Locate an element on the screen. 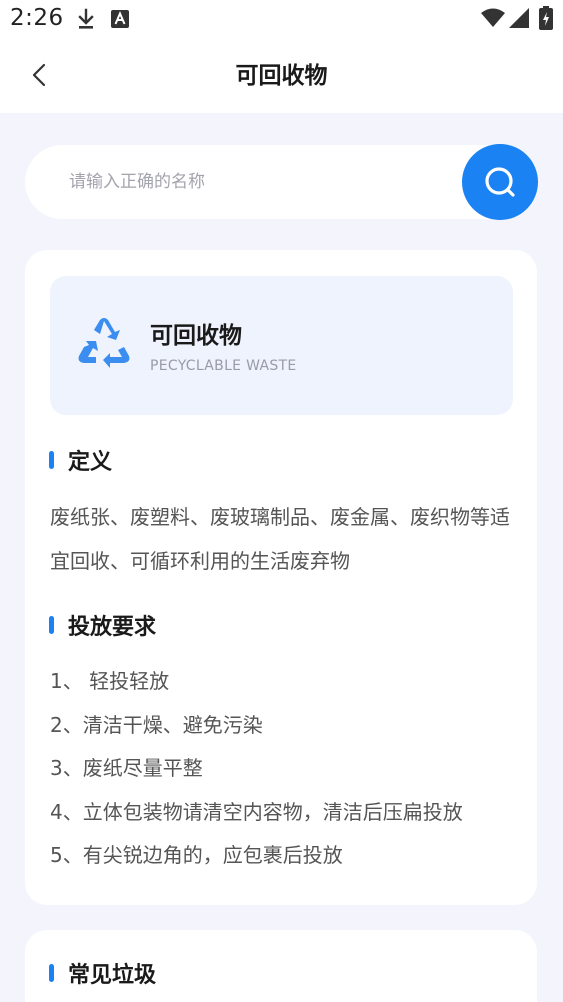 This screenshot has height=1002, width=563. requirements-heading: 投放要求 is located at coordinates (102, 625).